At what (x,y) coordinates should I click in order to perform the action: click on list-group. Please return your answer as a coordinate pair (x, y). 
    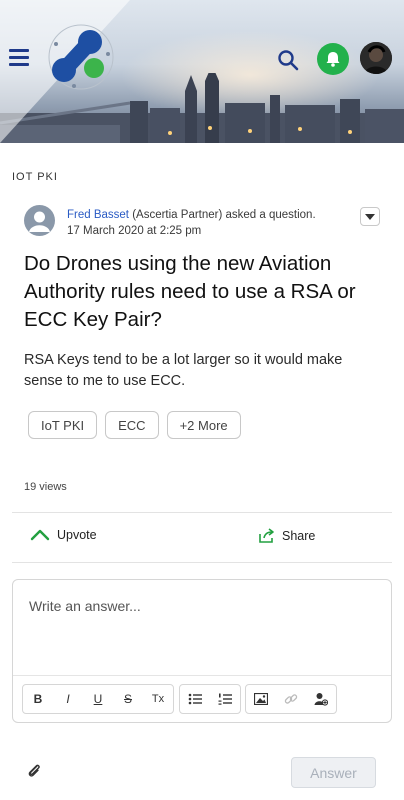
    Looking at the image, I should click on (210, 699).